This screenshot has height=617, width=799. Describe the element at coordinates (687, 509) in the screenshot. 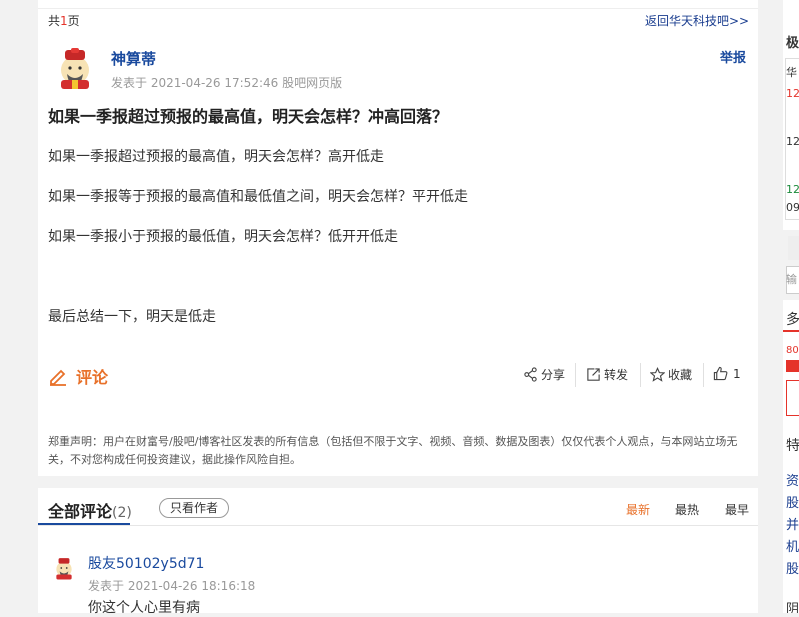

I see `sort-hottest: 最热` at that location.